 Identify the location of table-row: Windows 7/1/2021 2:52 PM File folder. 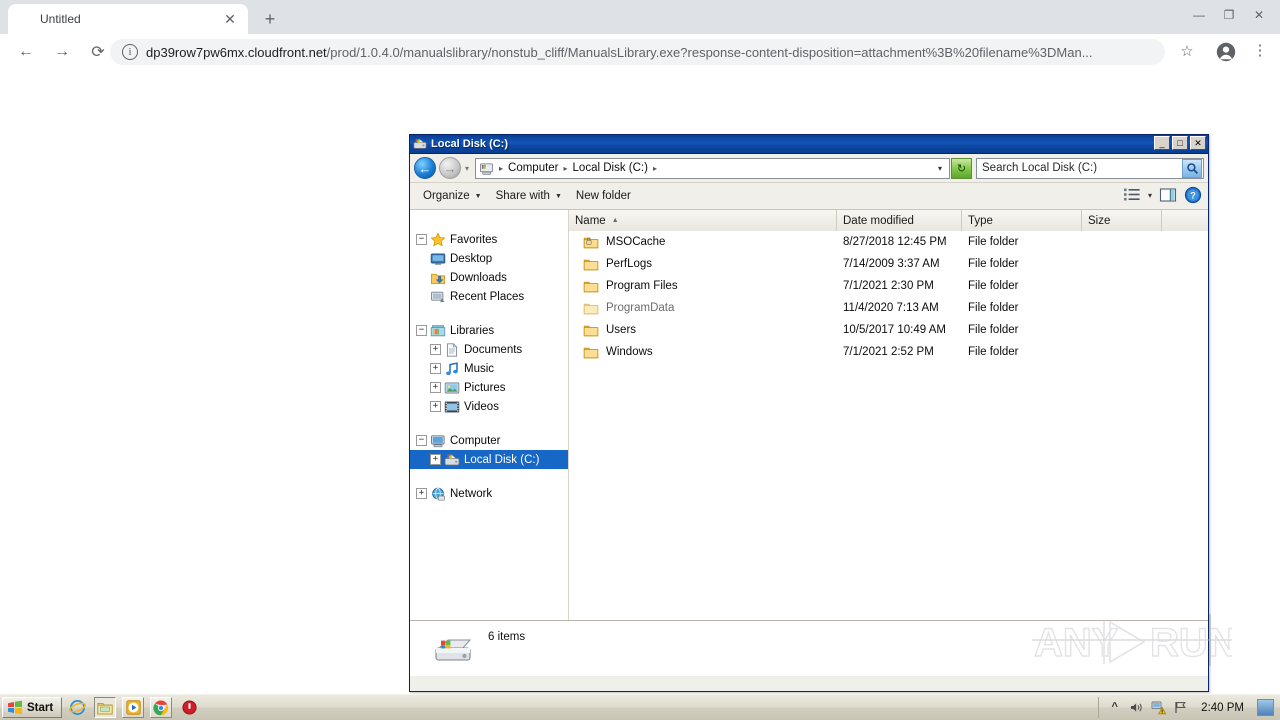
(888, 352).